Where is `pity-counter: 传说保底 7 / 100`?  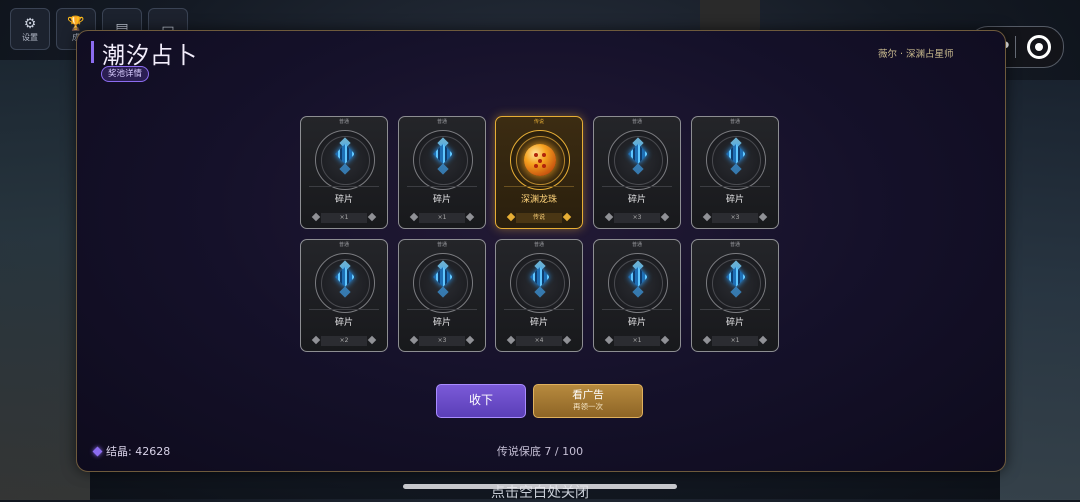 pity-counter: 传说保底 7 / 100 is located at coordinates (540, 451).